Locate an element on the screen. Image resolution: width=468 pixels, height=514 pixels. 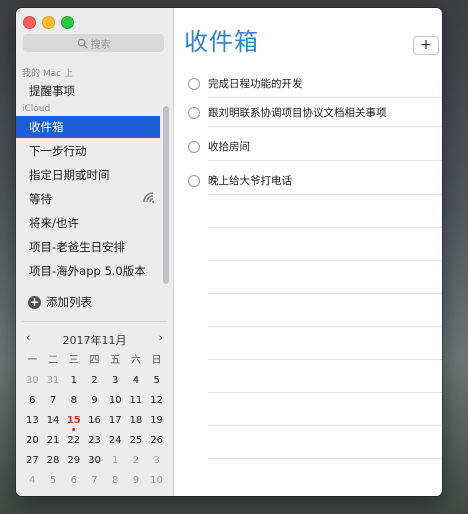
chevron-right-icon: › is located at coordinates (161, 337).